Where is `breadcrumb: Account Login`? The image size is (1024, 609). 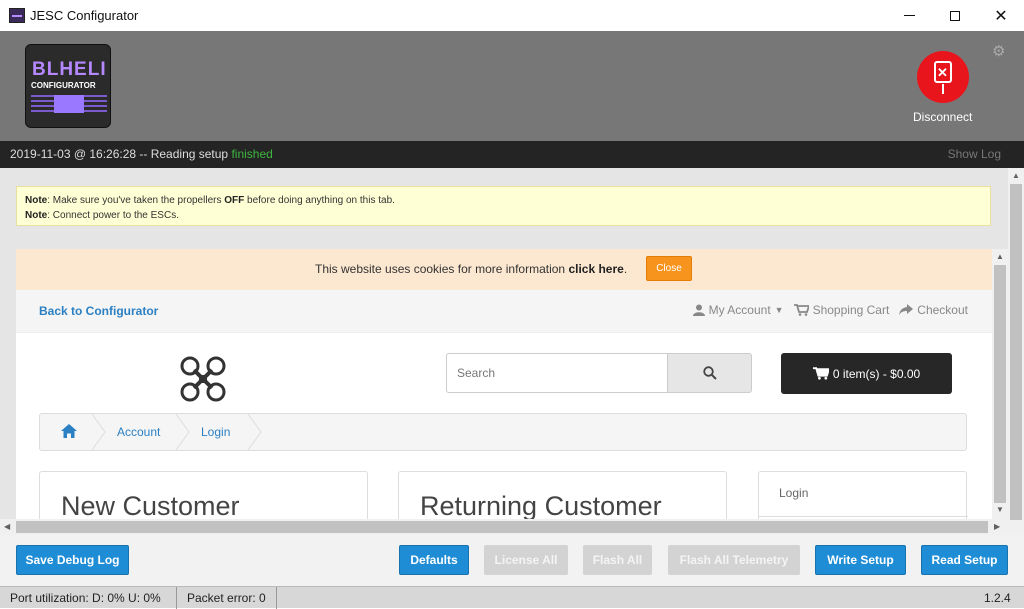
breadcrumb: Account Login is located at coordinates (503, 432).